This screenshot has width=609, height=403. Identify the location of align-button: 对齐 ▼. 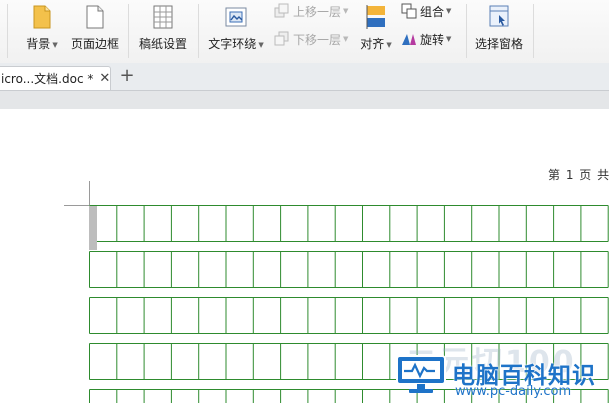
(376, 30).